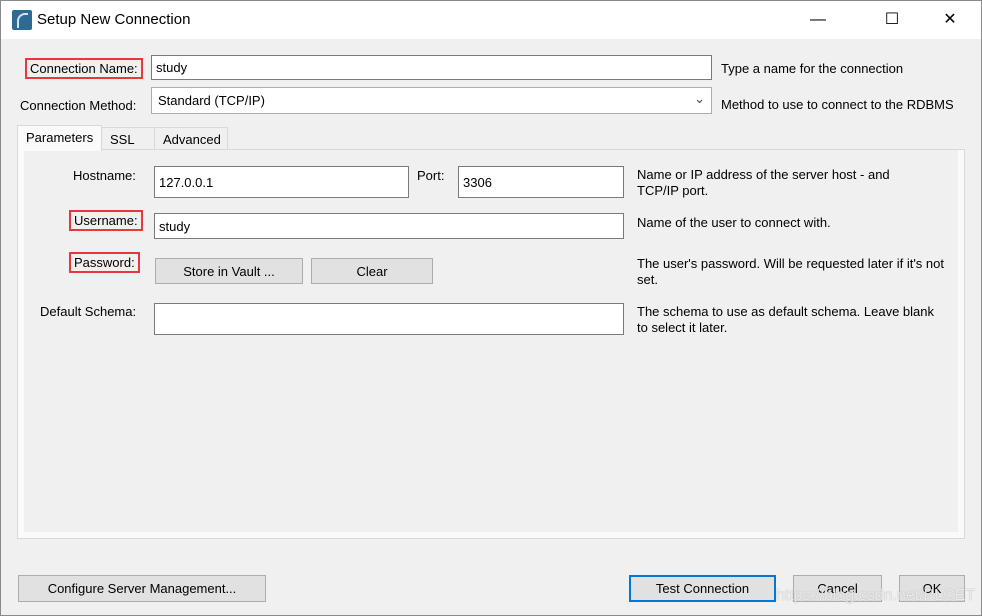  I want to click on tab-ssl: SSL, so click(128, 139).